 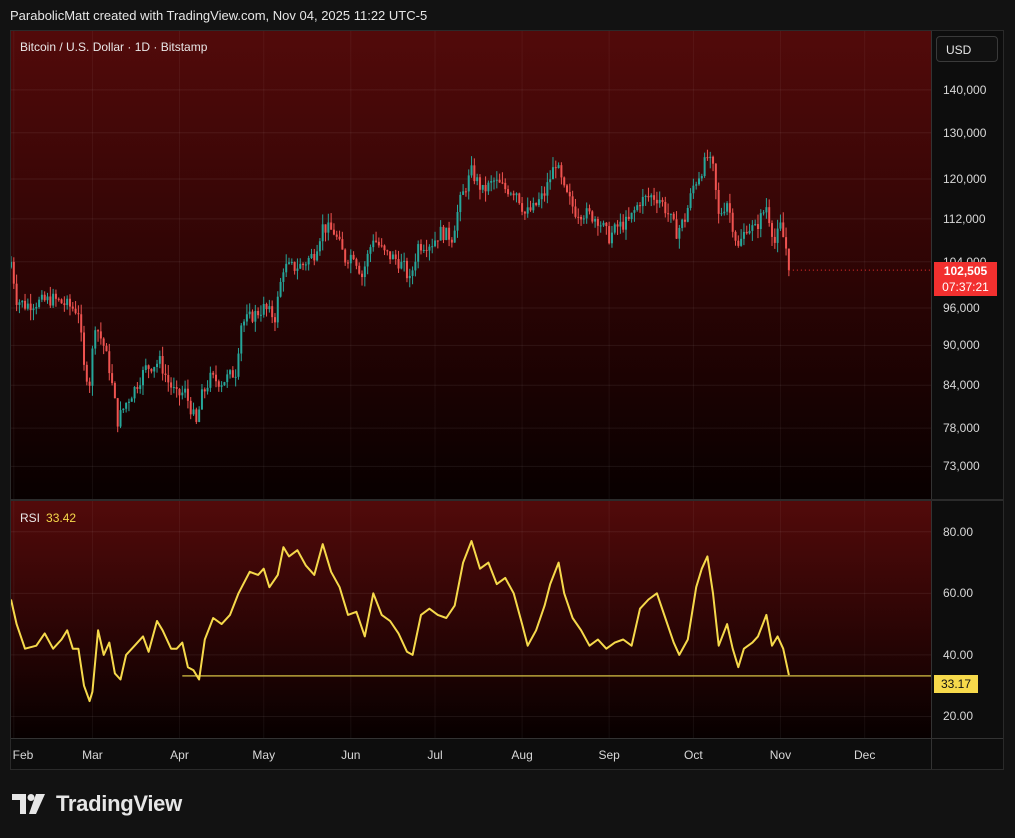 I want to click on tradingview-logo-text: TradingView, so click(x=119, y=803).